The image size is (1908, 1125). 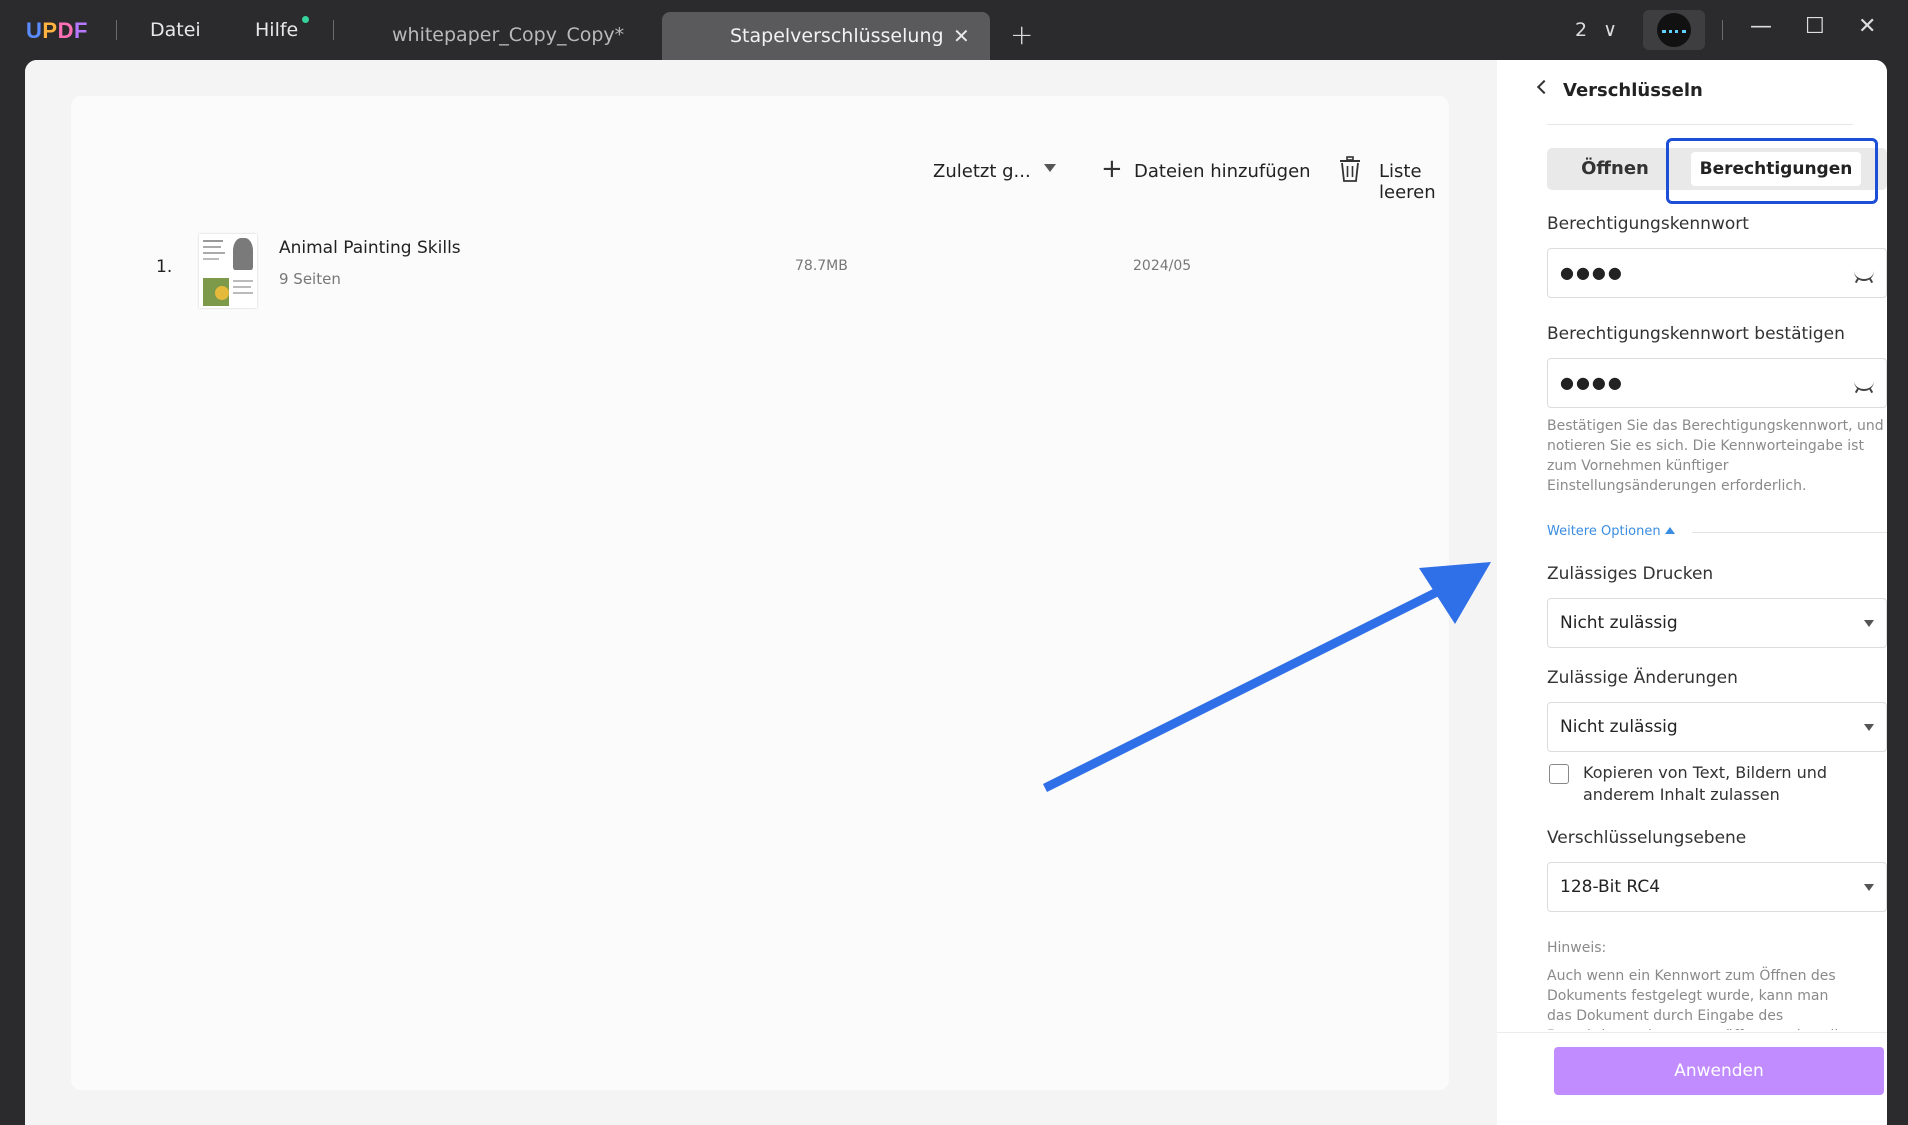 What do you see at coordinates (228, 271) in the screenshot?
I see `file-thumbnail` at bounding box center [228, 271].